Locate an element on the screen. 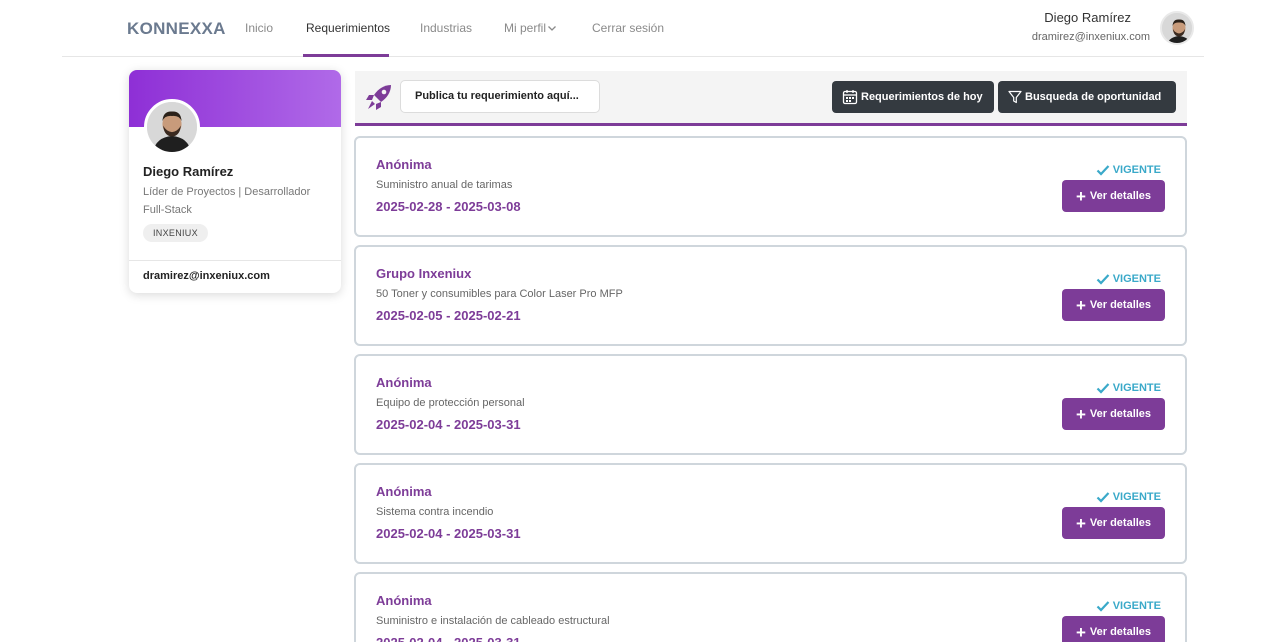 The height and width of the screenshot is (642, 1266). nav-link-requerimientos: Requerimientos is located at coordinates (348, 28).